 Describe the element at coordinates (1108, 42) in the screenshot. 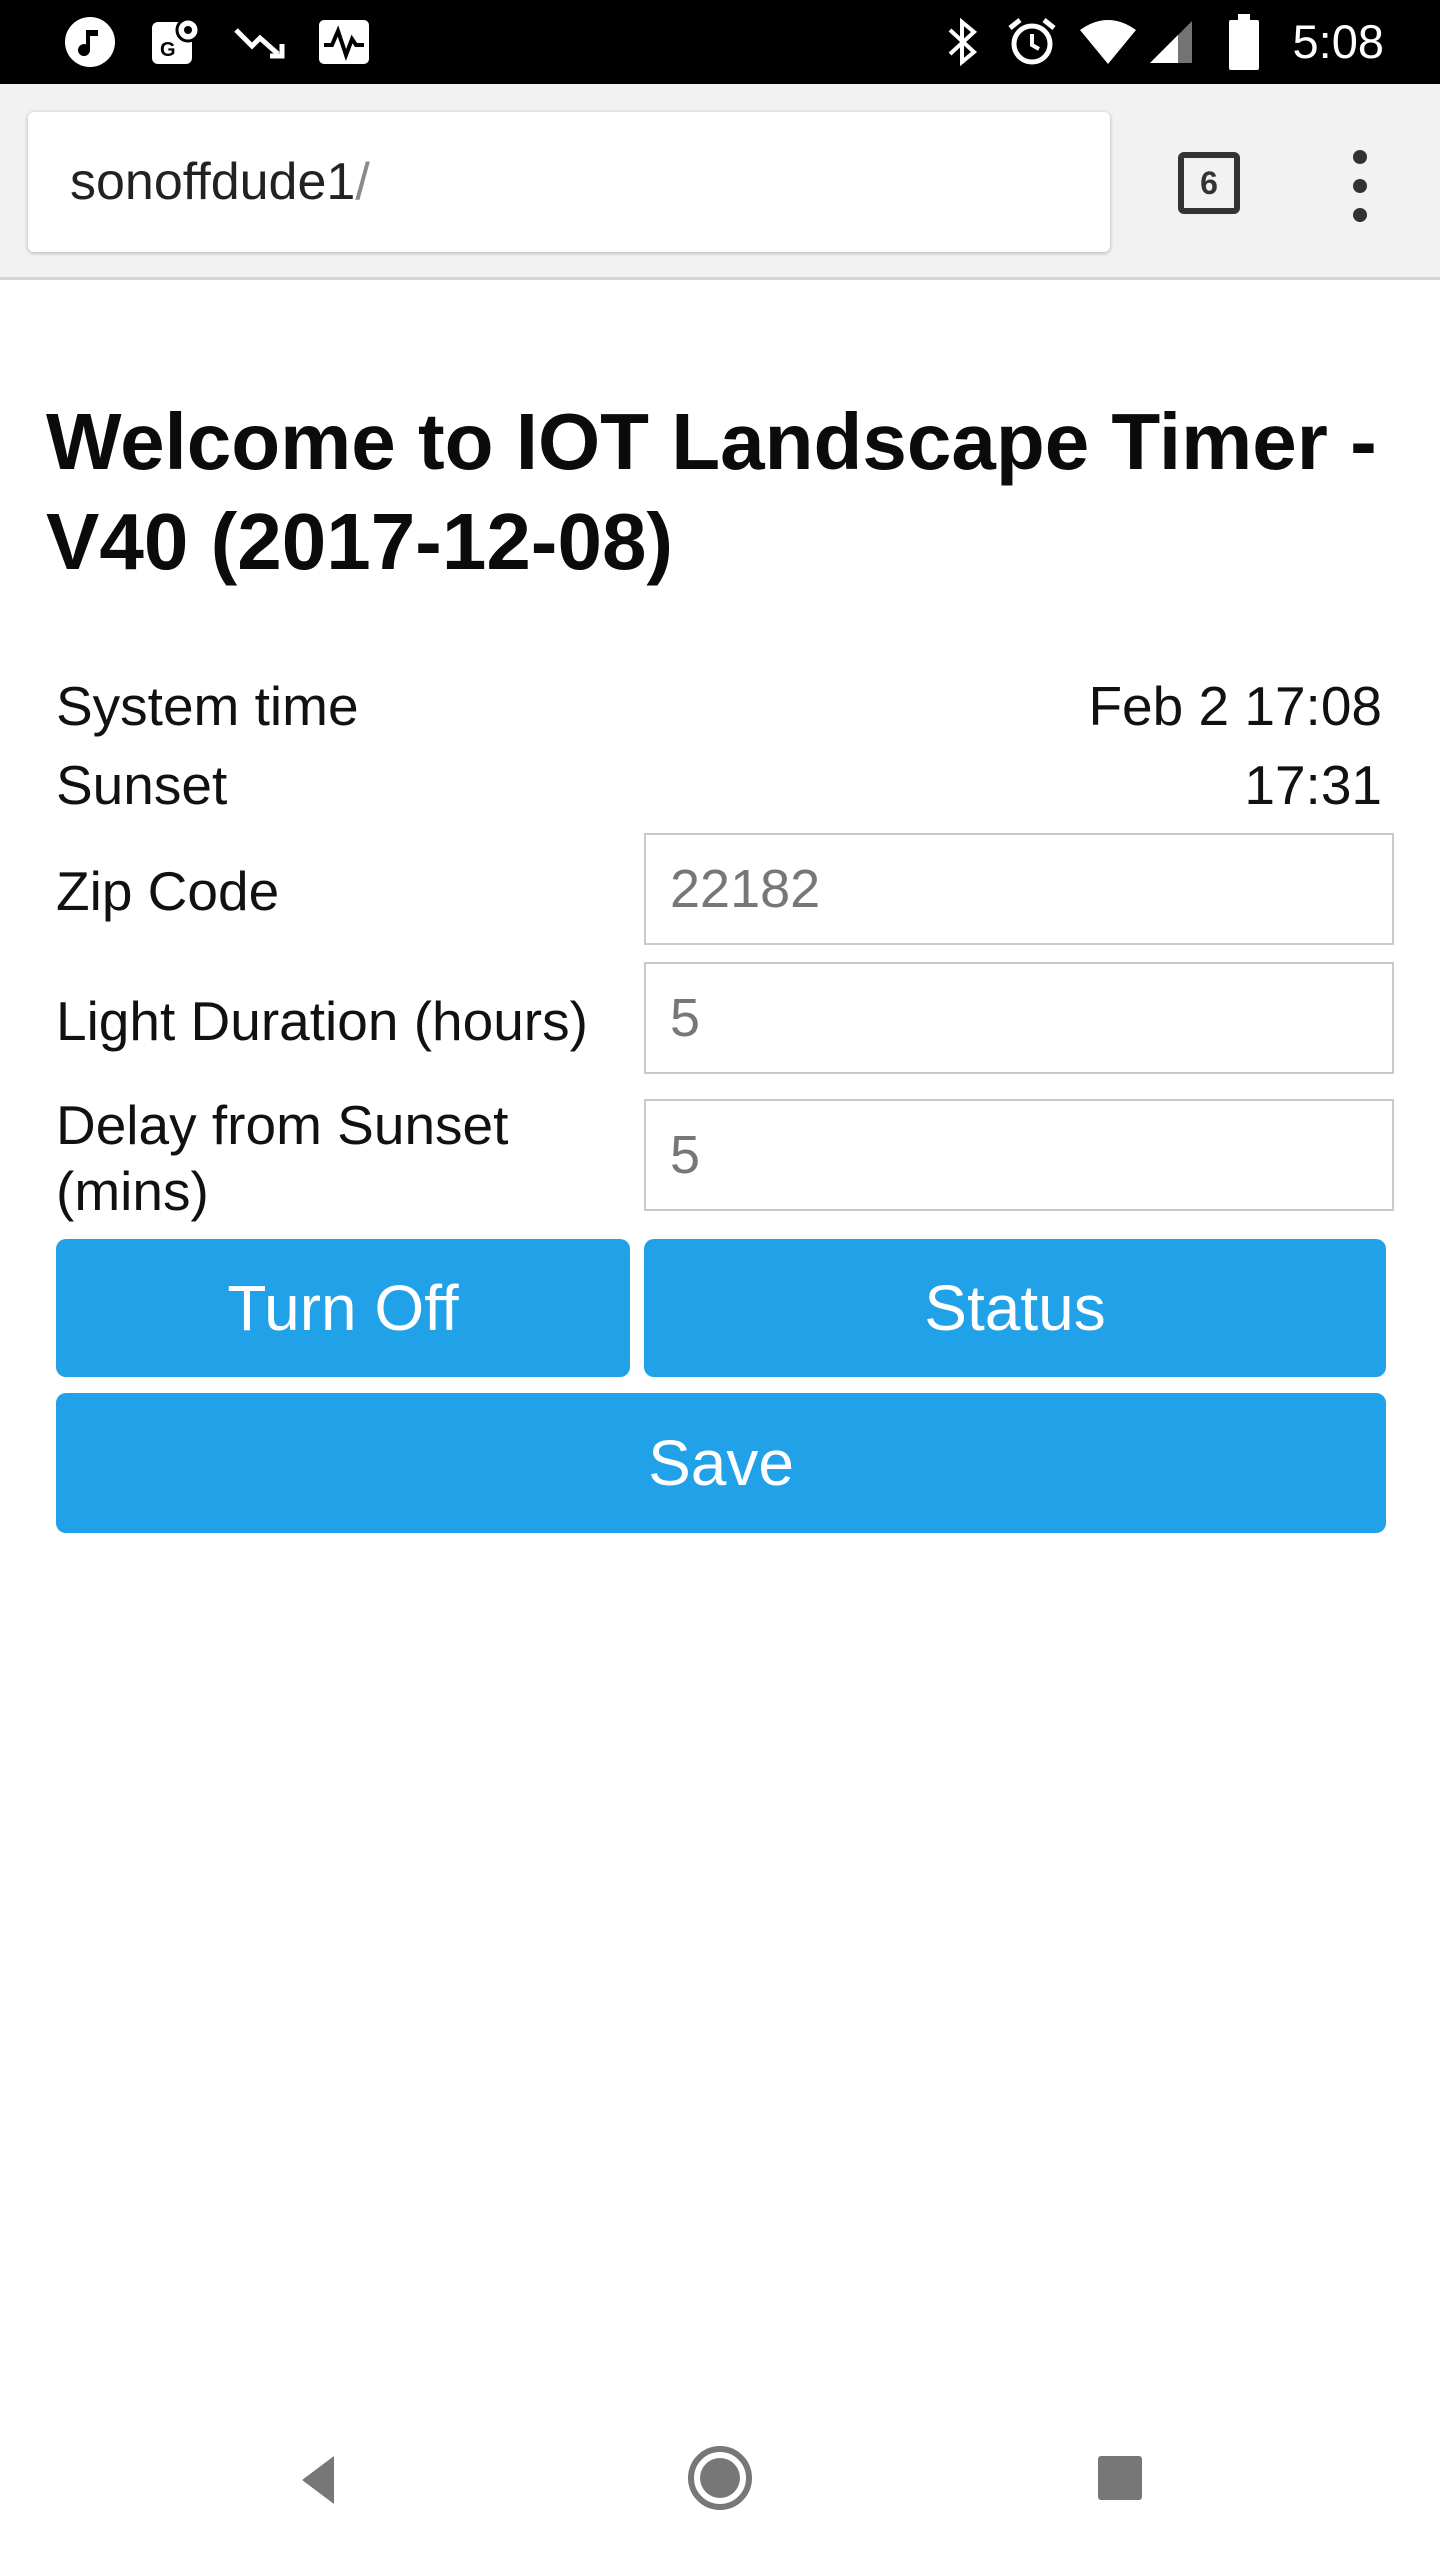

I see `wifi-icon` at that location.